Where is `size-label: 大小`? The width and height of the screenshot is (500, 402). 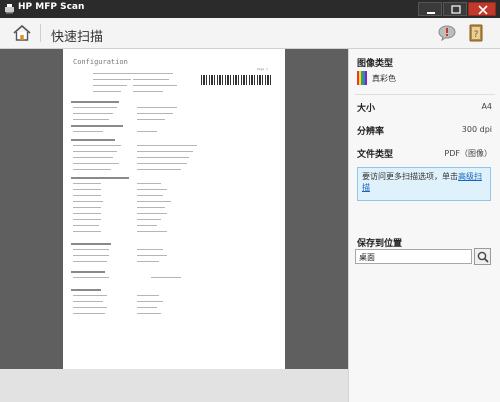
size-label: 大小 is located at coordinates (366, 109).